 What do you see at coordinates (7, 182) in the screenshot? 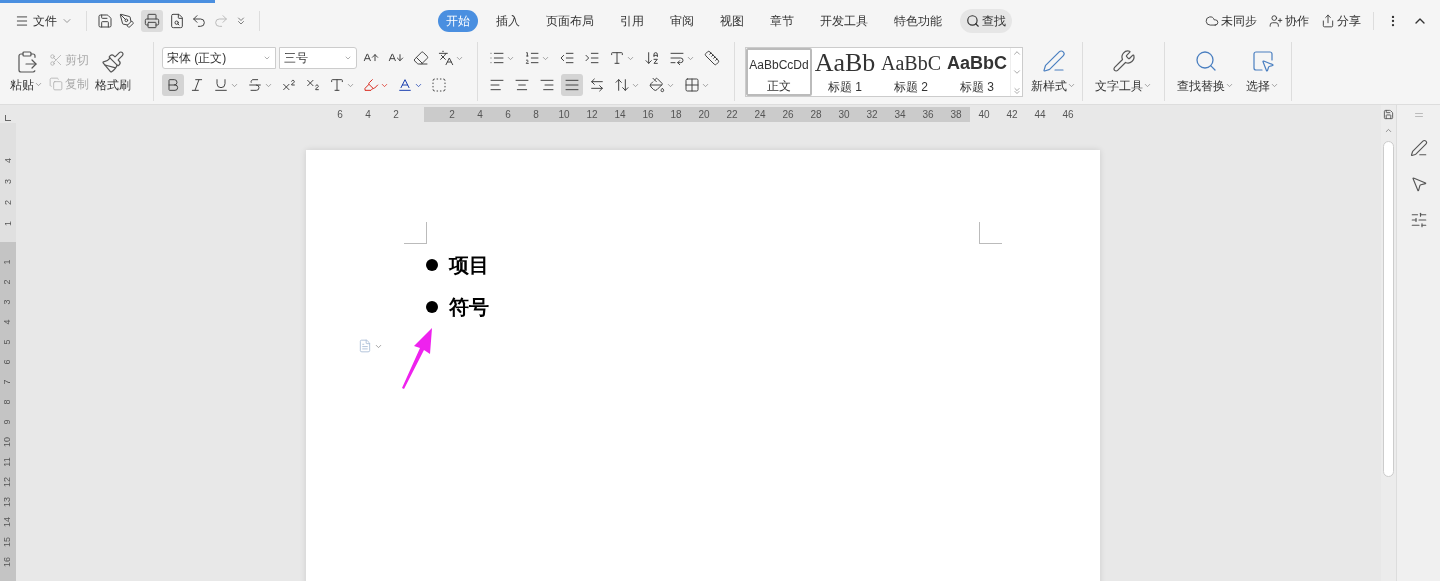
I see `ruler-number: 3` at bounding box center [7, 182].